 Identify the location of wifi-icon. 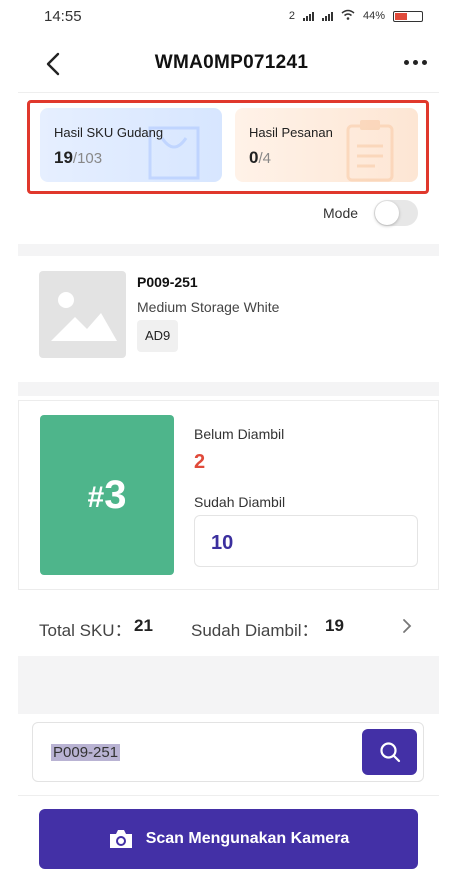
(348, 16).